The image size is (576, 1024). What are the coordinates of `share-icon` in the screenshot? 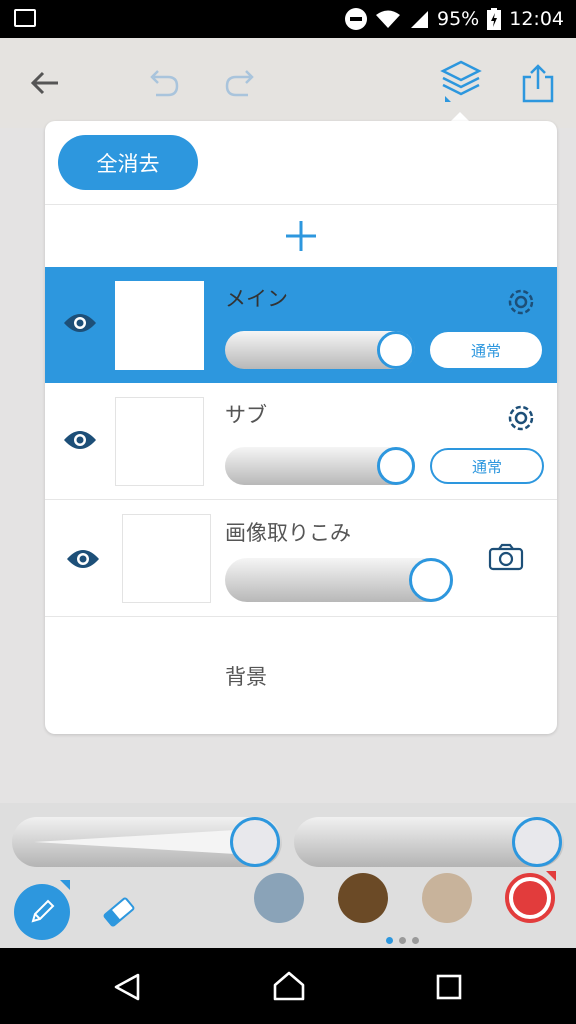 It's located at (538, 83).